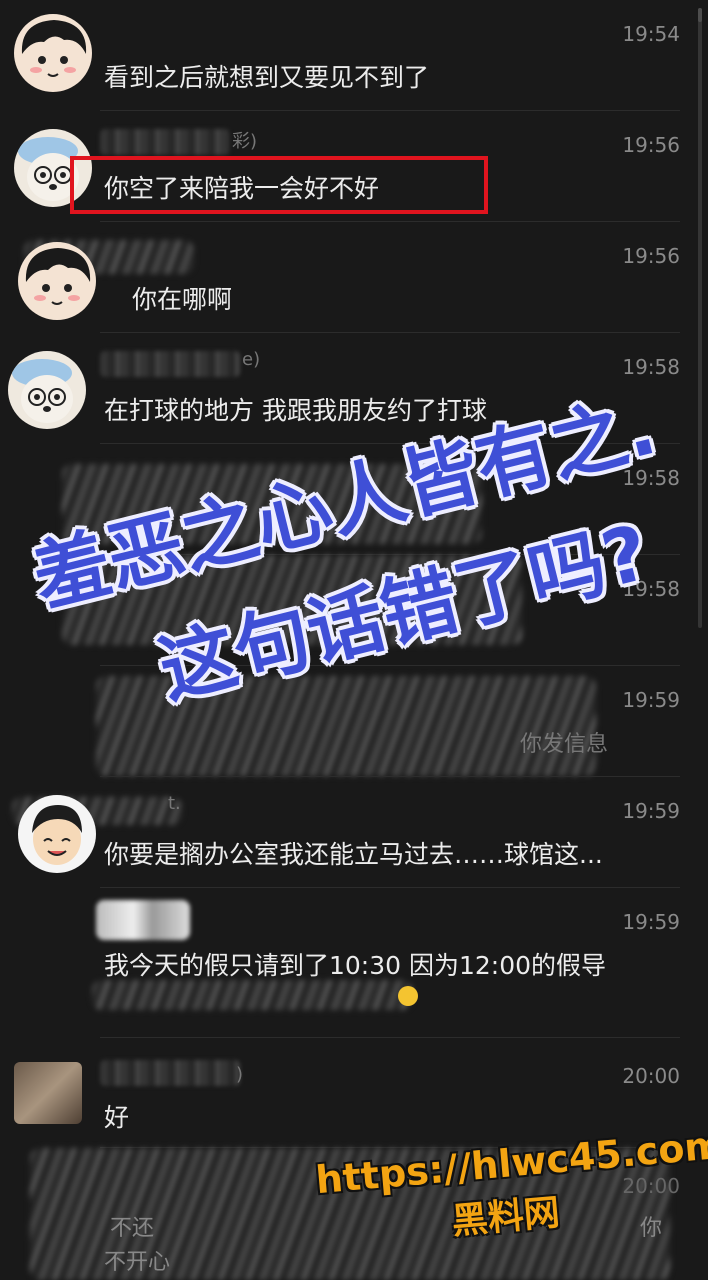 This screenshot has width=708, height=1280. What do you see at coordinates (137, 1262) in the screenshot?
I see `message-partial-text: 不开心` at bounding box center [137, 1262].